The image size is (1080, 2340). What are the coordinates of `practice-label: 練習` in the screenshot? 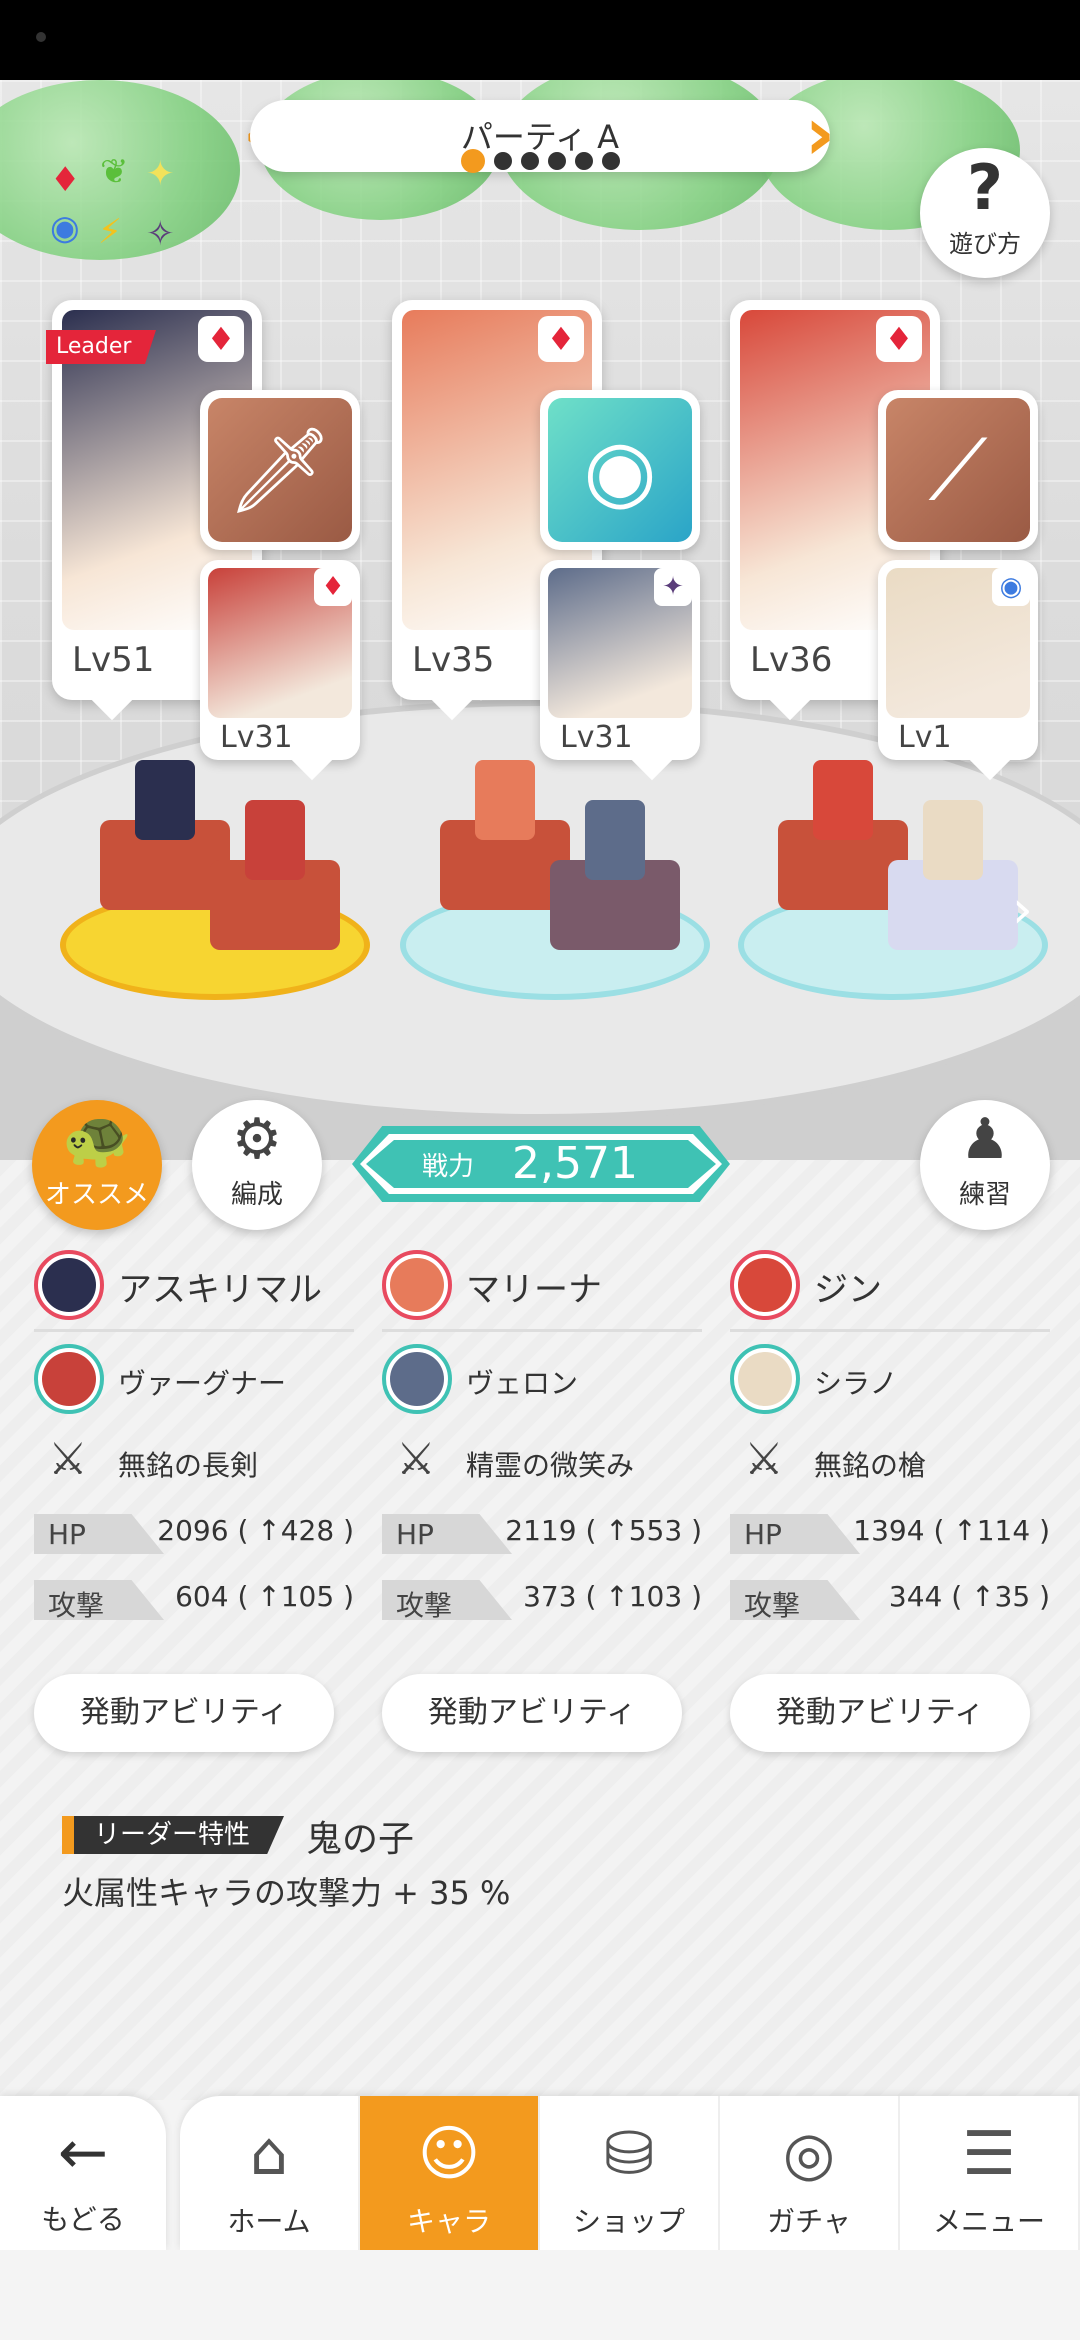 It's located at (984, 1195).